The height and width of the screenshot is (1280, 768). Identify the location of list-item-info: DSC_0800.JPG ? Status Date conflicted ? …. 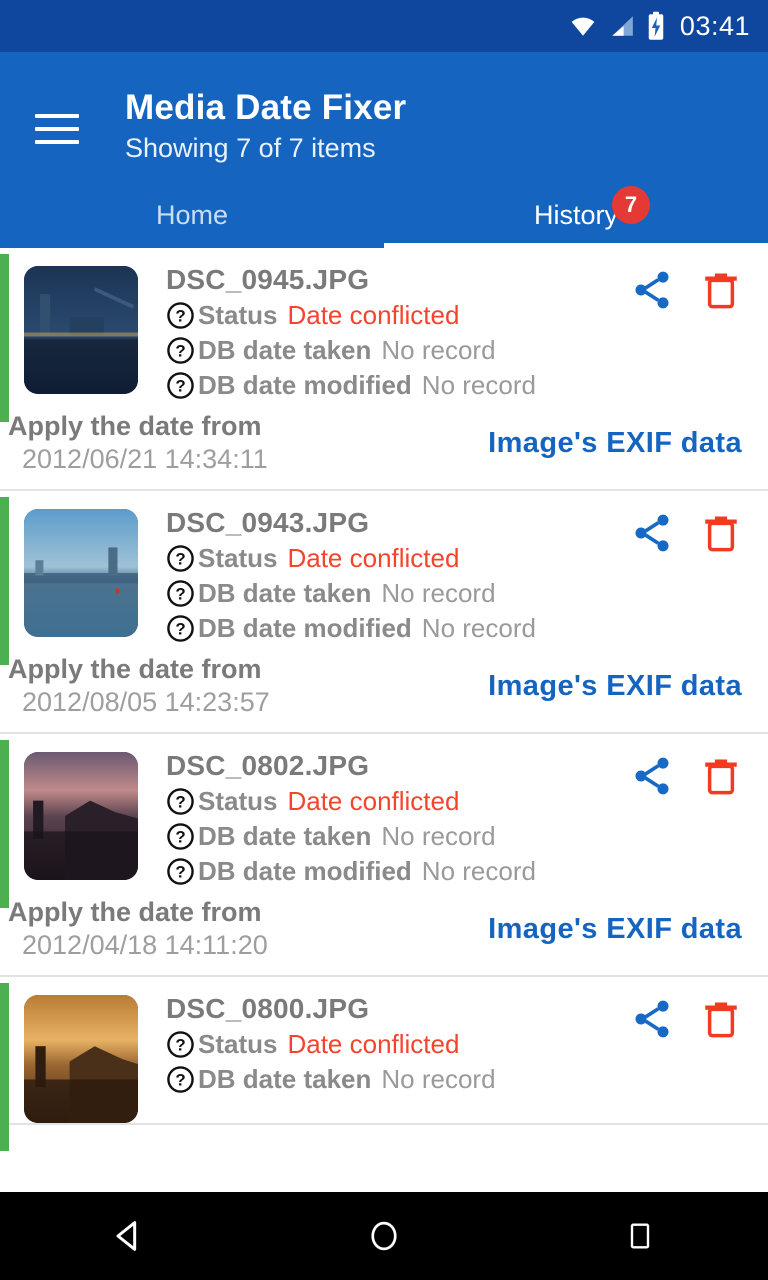
(398, 1055).